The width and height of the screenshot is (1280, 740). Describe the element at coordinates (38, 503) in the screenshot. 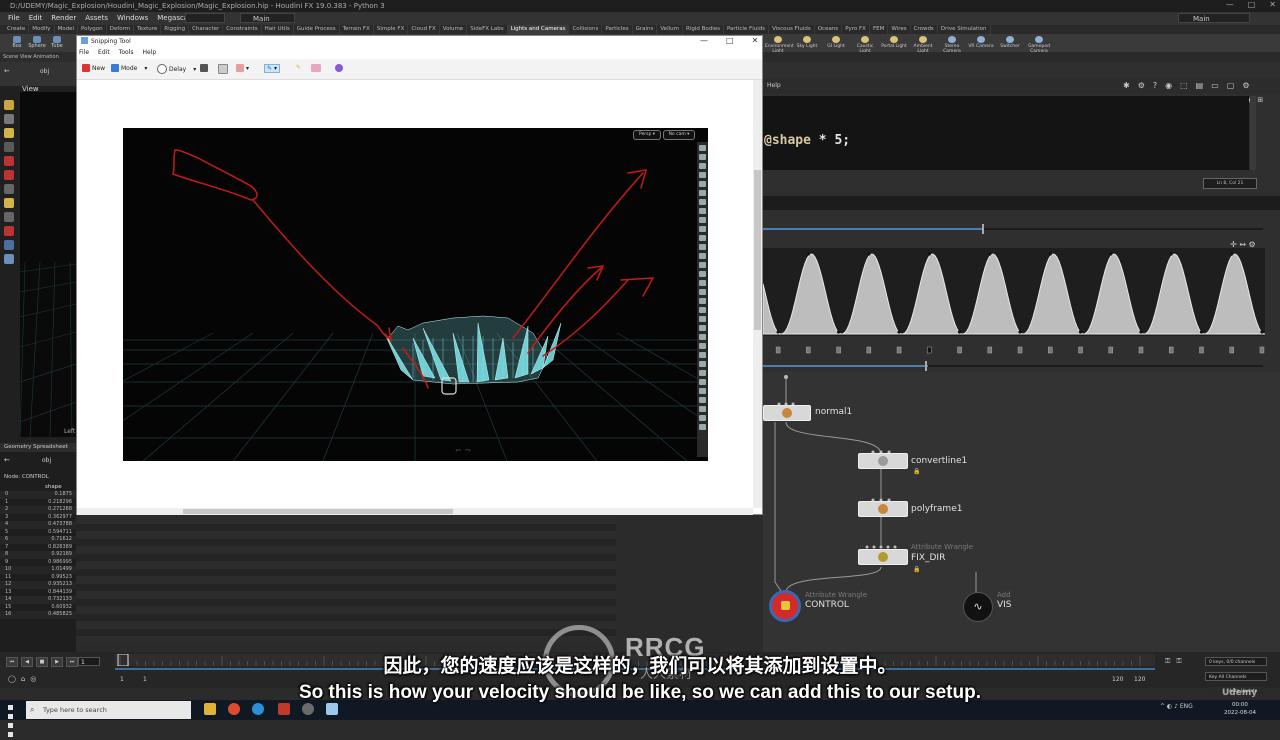

I see `spreadsheet-row: 1 0.218296` at that location.